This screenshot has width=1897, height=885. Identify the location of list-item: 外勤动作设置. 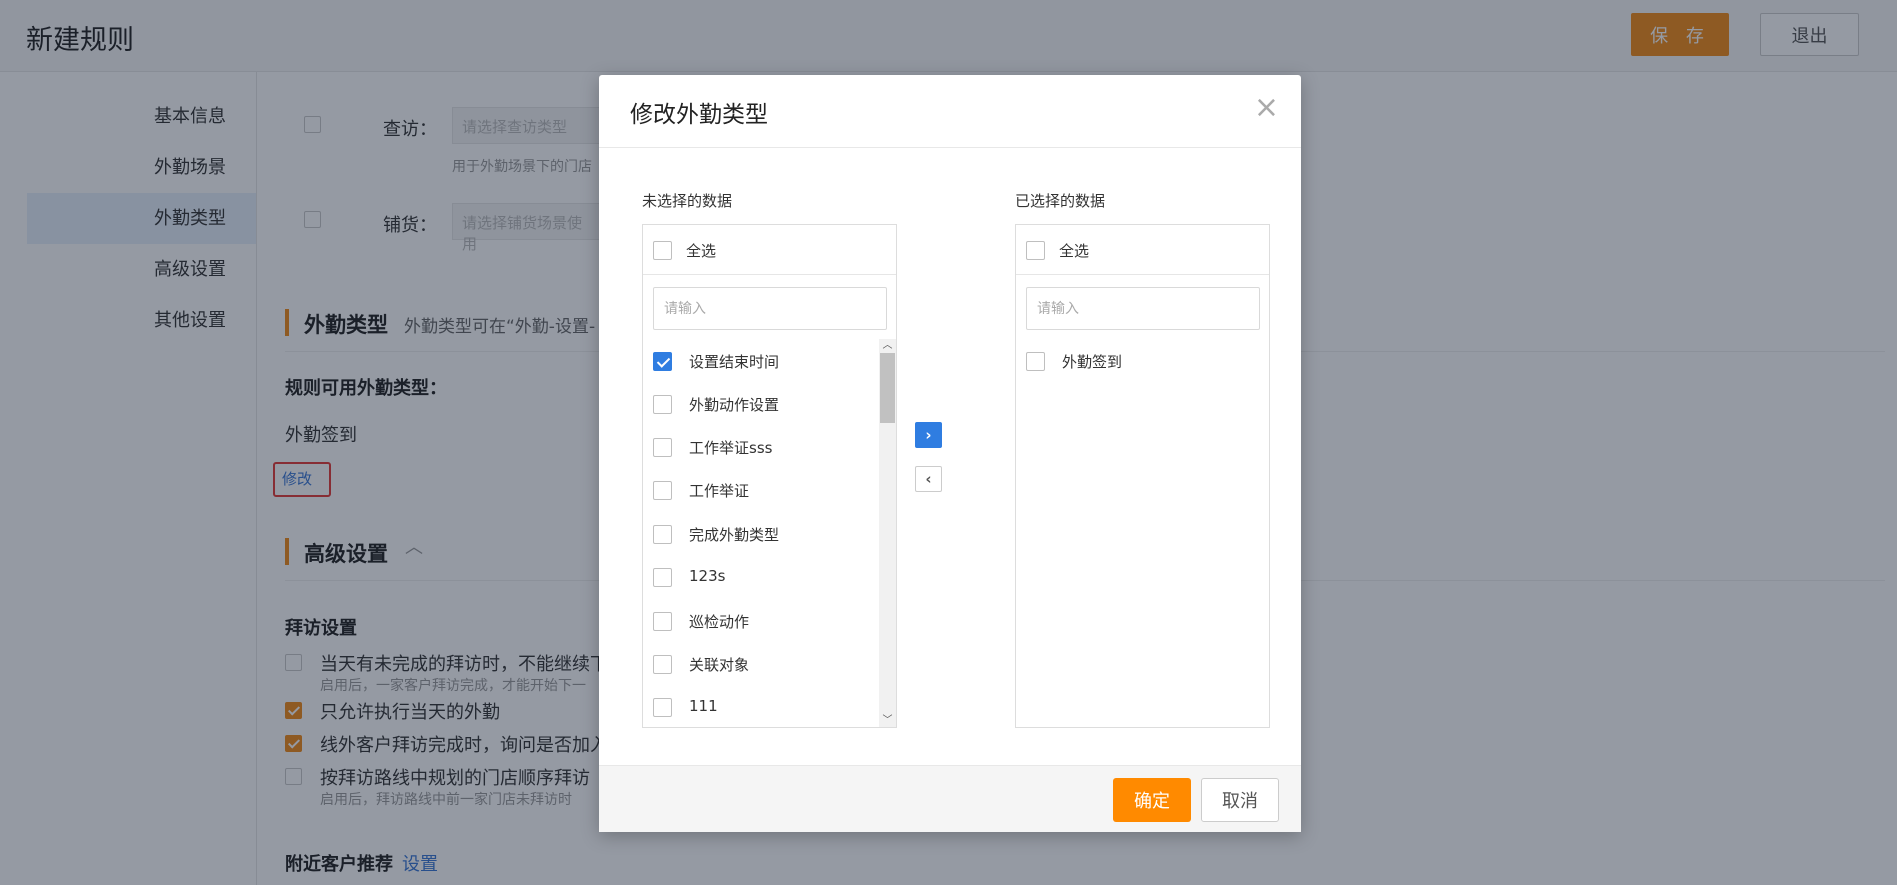
(761, 405).